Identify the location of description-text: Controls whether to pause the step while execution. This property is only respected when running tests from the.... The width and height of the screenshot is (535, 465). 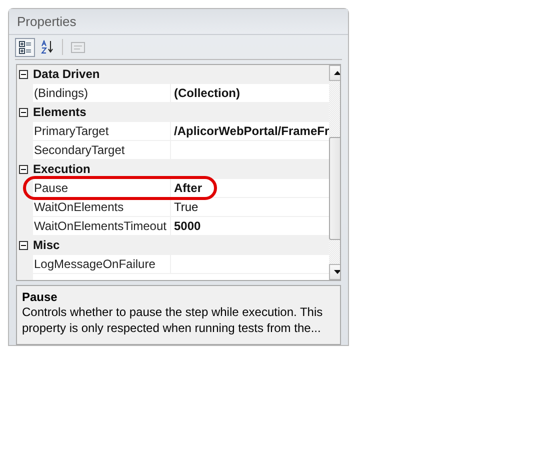
(173, 320).